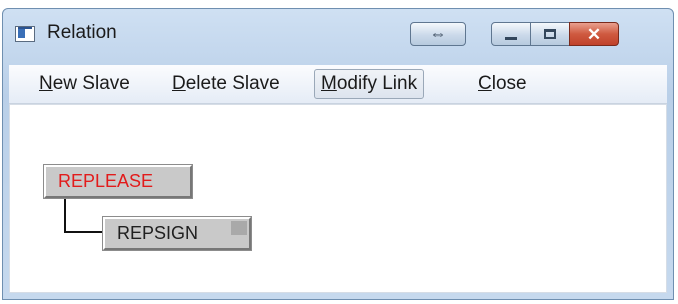 This screenshot has height=304, width=678. What do you see at coordinates (511, 38) in the screenshot?
I see `minimize-icon` at bounding box center [511, 38].